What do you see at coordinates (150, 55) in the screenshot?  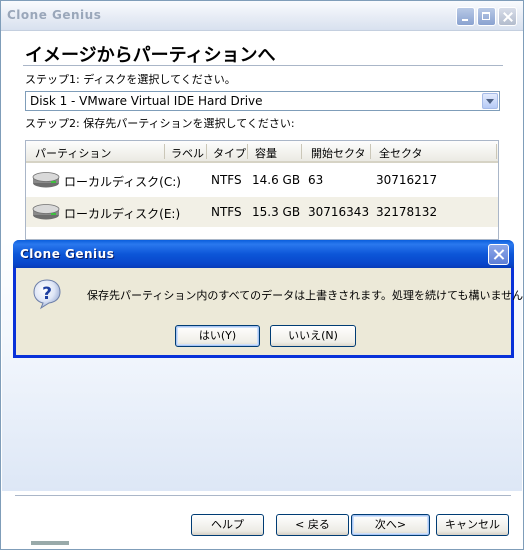 I see `page-title: イメージからパーティションへ` at bounding box center [150, 55].